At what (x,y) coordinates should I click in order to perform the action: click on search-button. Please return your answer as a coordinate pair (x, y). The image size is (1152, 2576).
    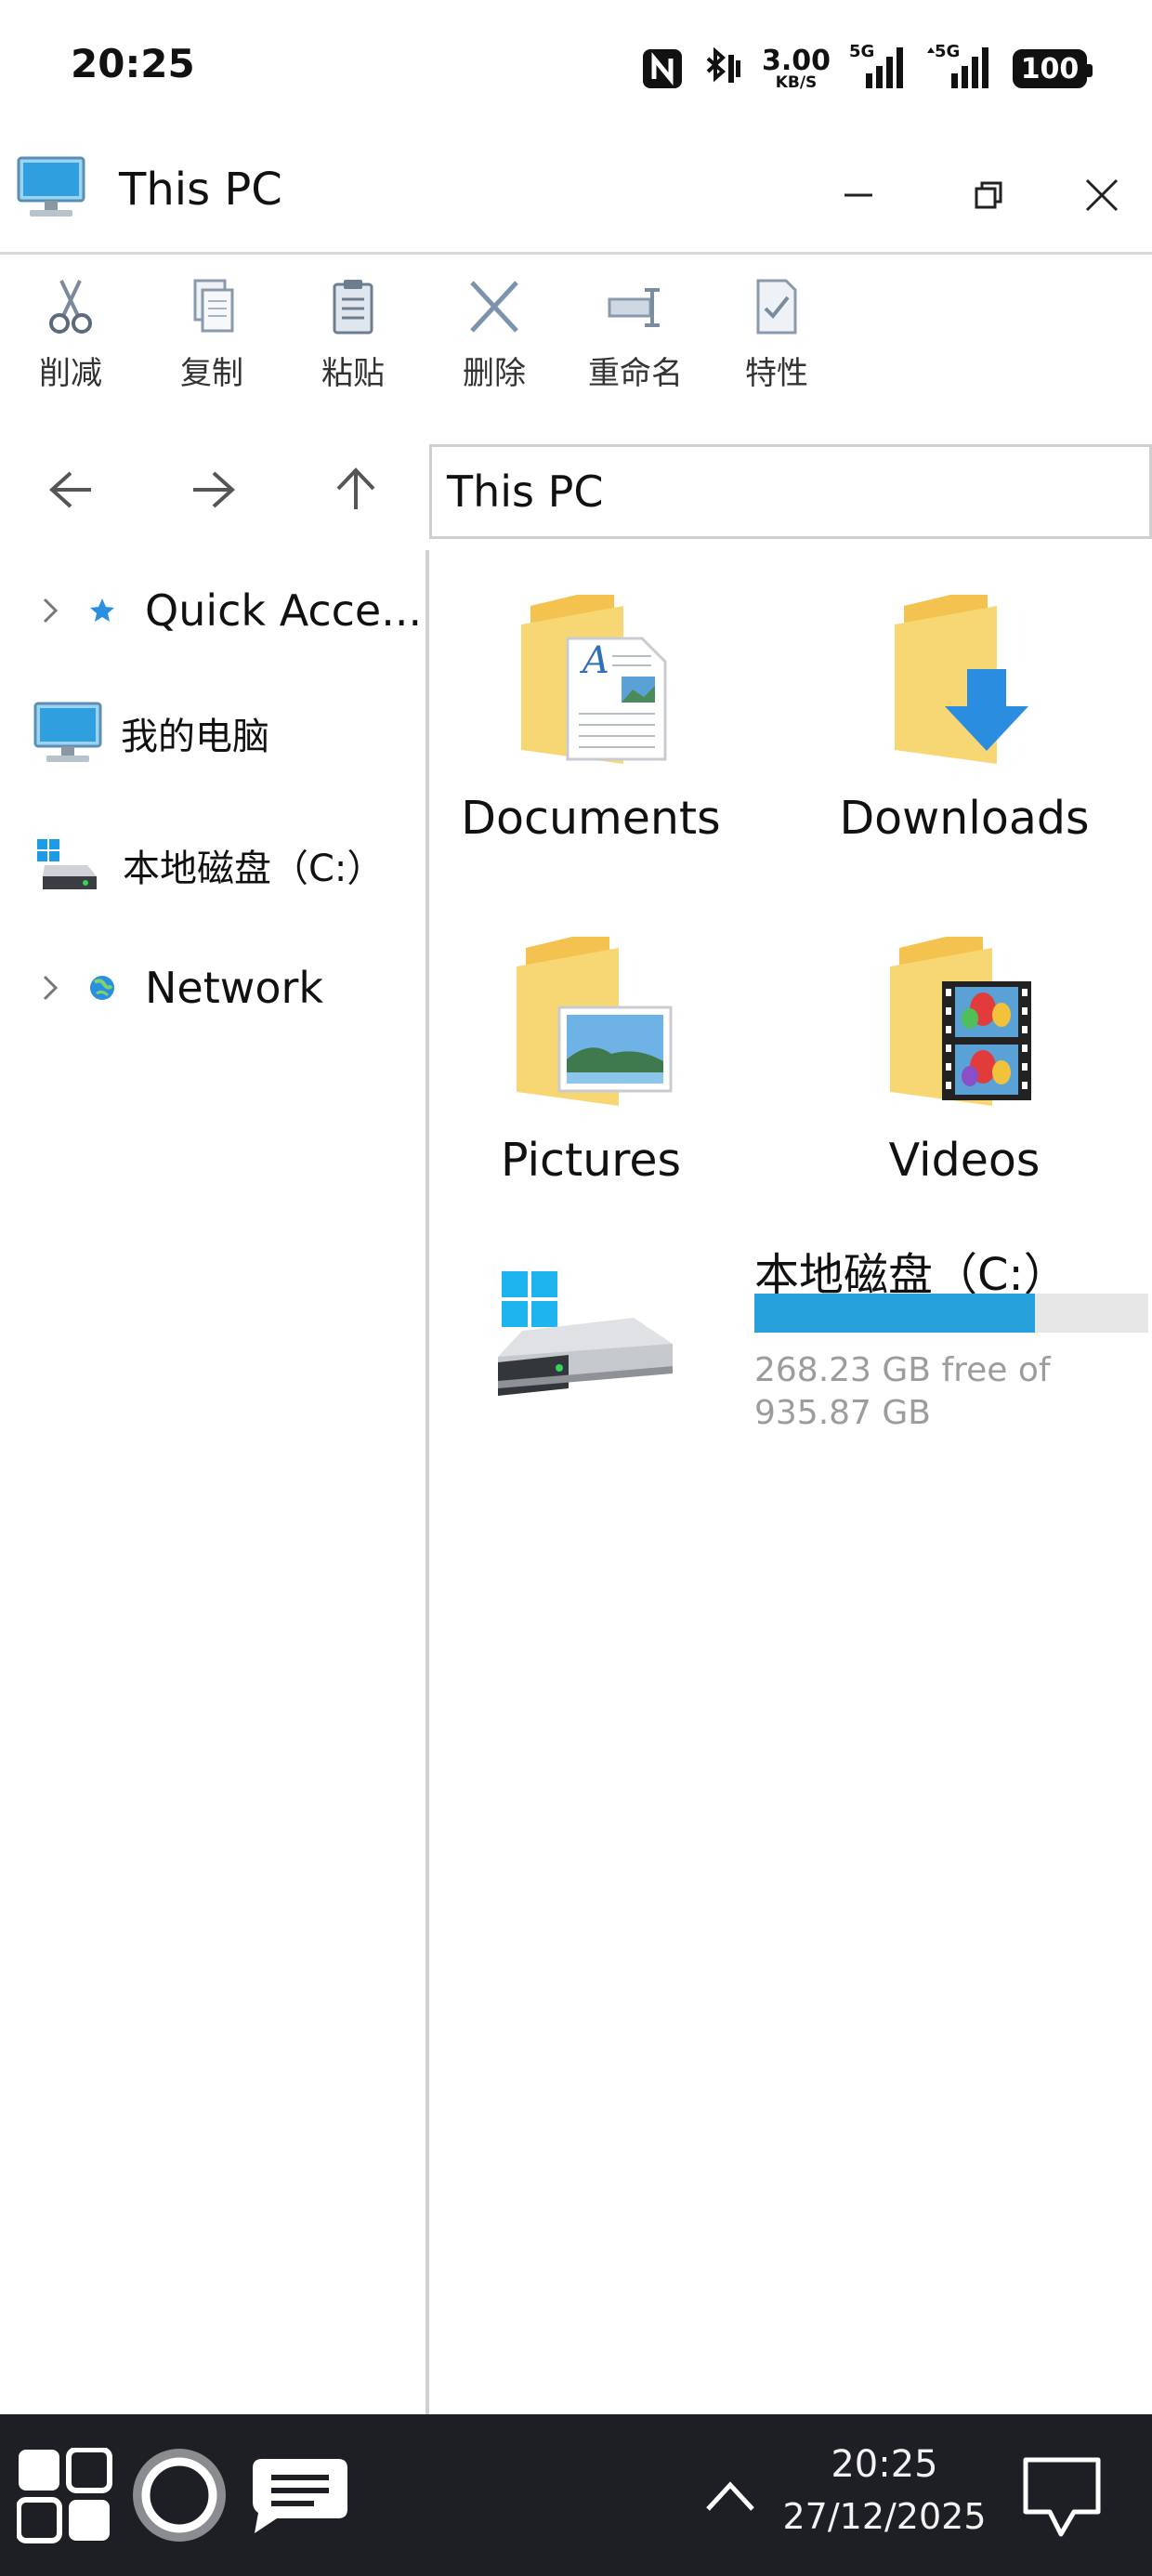
    Looking at the image, I should click on (179, 2495).